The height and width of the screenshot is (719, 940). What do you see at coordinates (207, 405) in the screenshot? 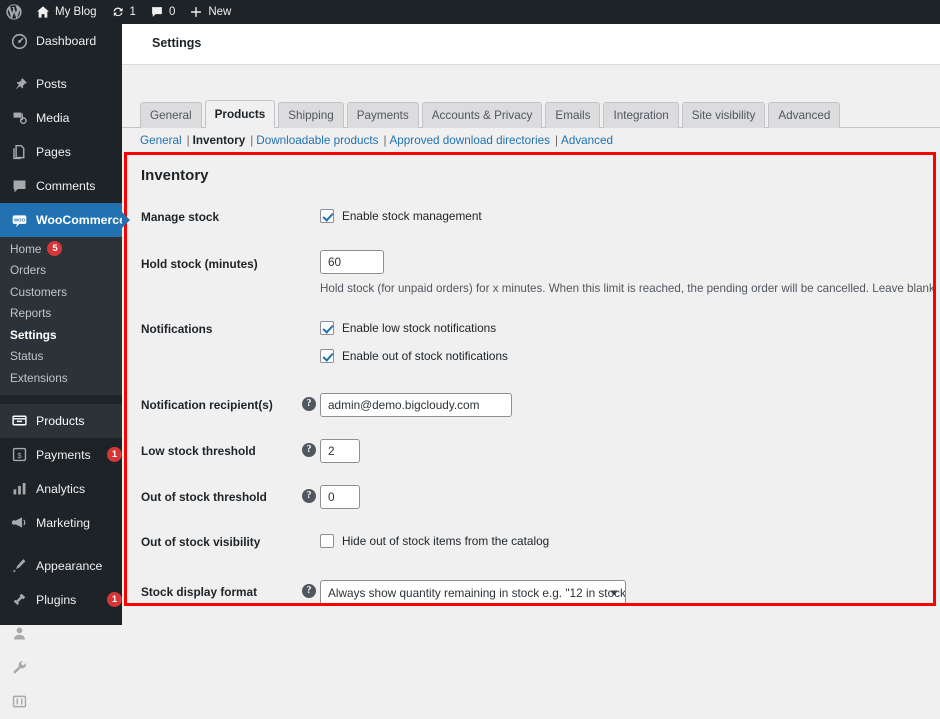
I see `notification-recipients-label: Notification recipient(s)` at bounding box center [207, 405].